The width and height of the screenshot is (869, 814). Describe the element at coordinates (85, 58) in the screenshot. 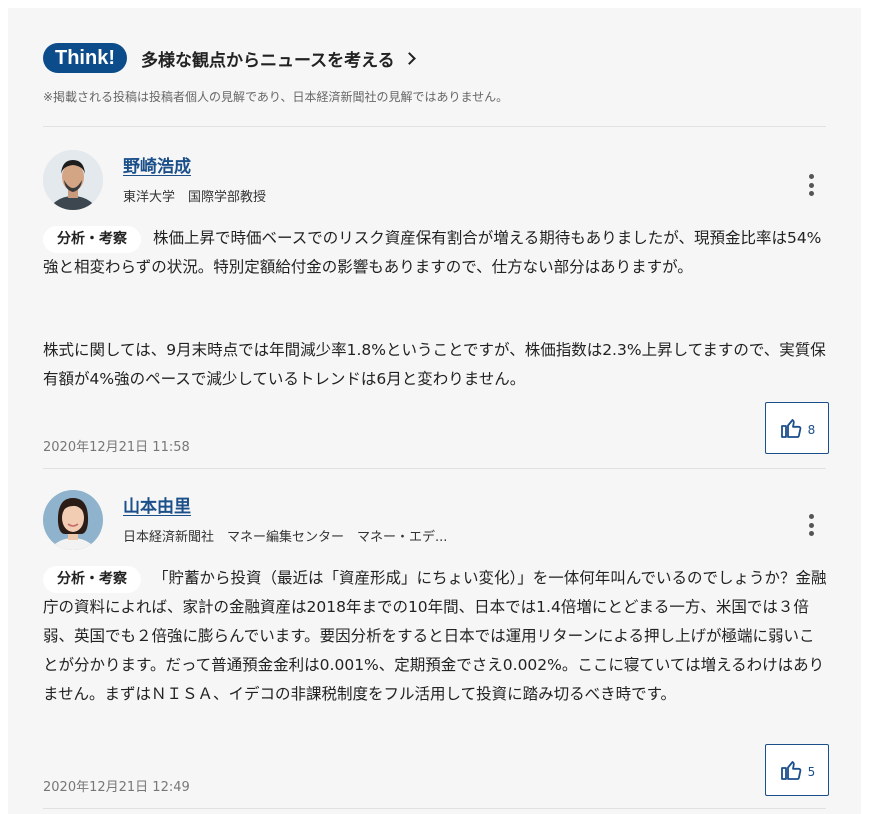

I see `think-badge: Think!` at that location.